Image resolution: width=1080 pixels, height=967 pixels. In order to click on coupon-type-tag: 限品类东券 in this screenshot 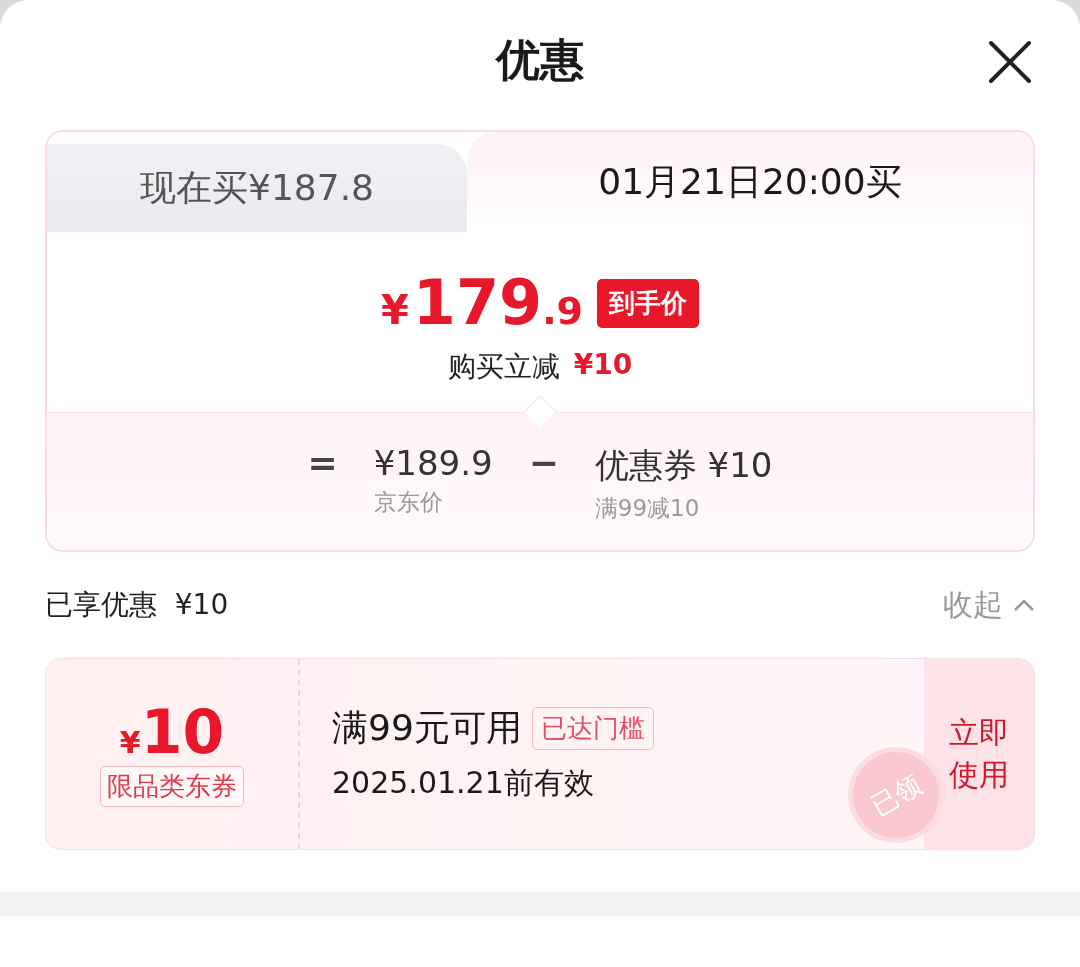, I will do `click(172, 786)`.